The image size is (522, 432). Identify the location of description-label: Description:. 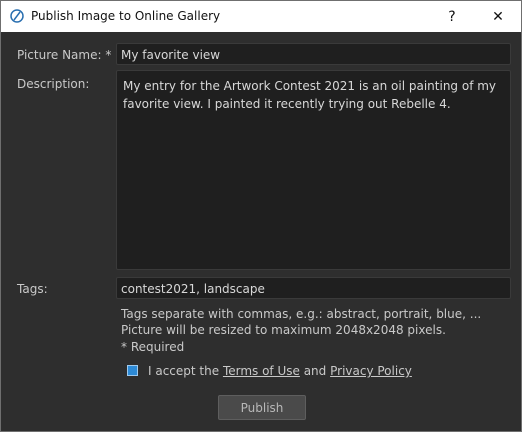
(53, 84).